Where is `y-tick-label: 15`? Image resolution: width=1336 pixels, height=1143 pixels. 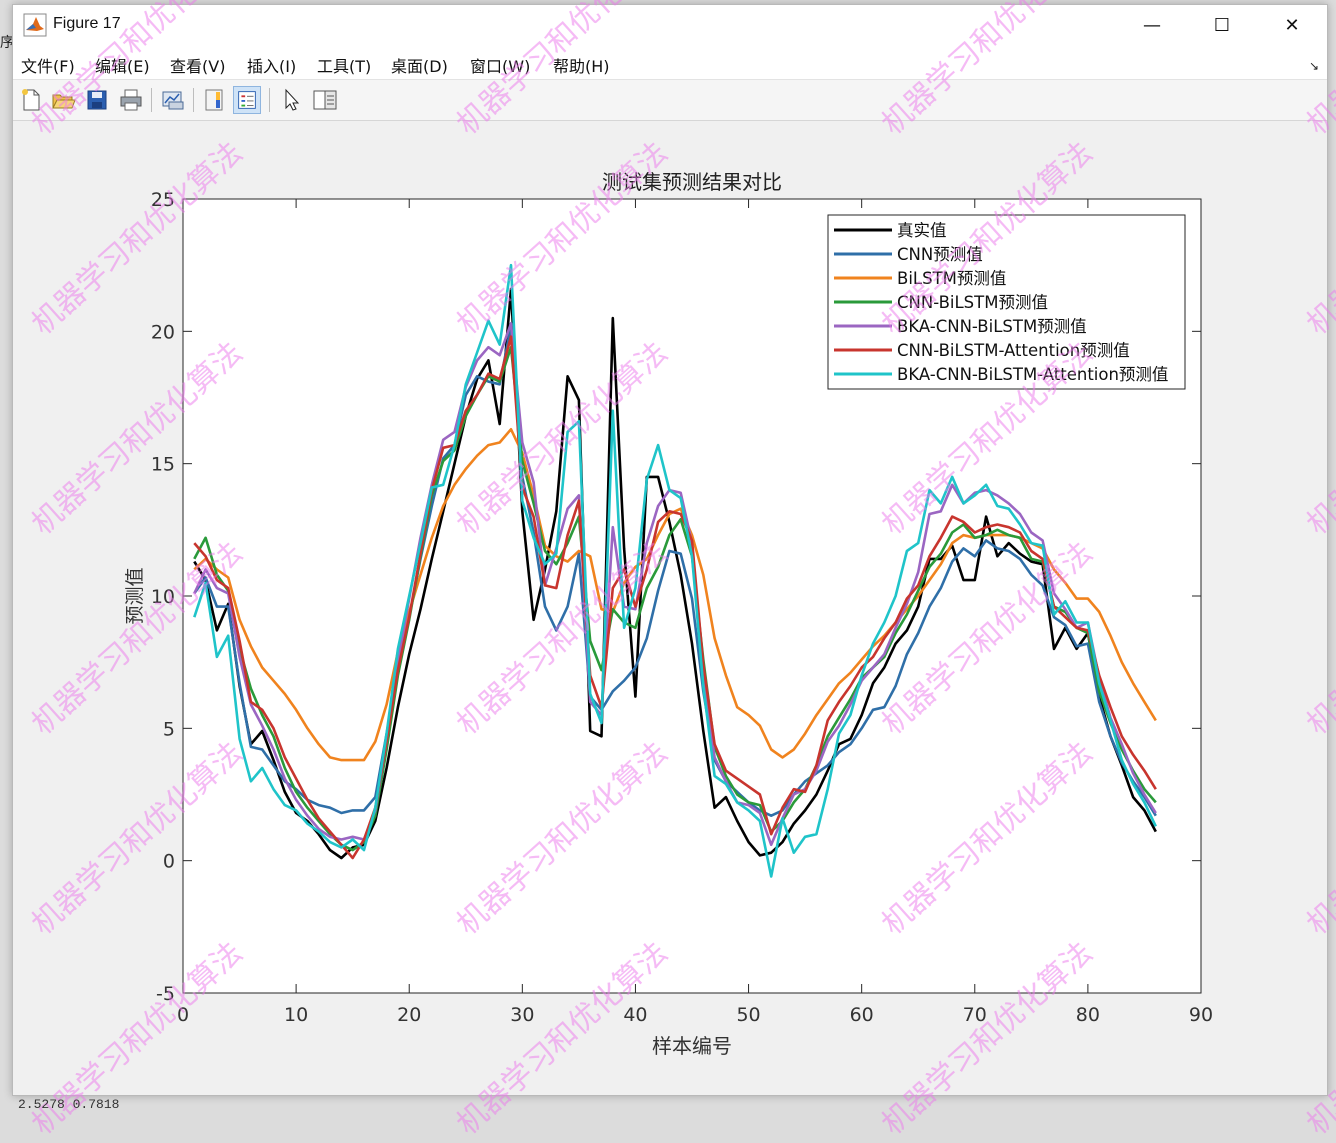
y-tick-label: 15 is located at coordinates (163, 465).